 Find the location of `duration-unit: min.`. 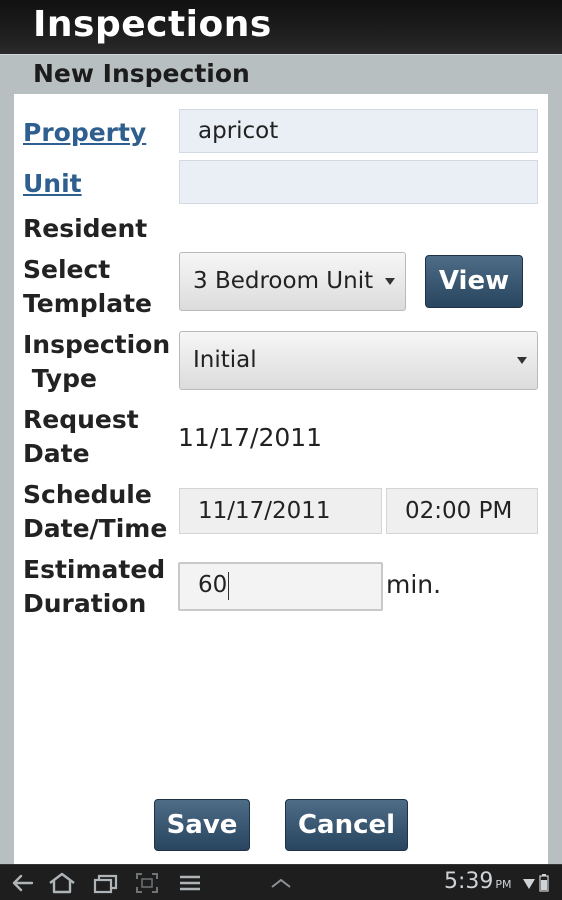

duration-unit: min. is located at coordinates (414, 584).